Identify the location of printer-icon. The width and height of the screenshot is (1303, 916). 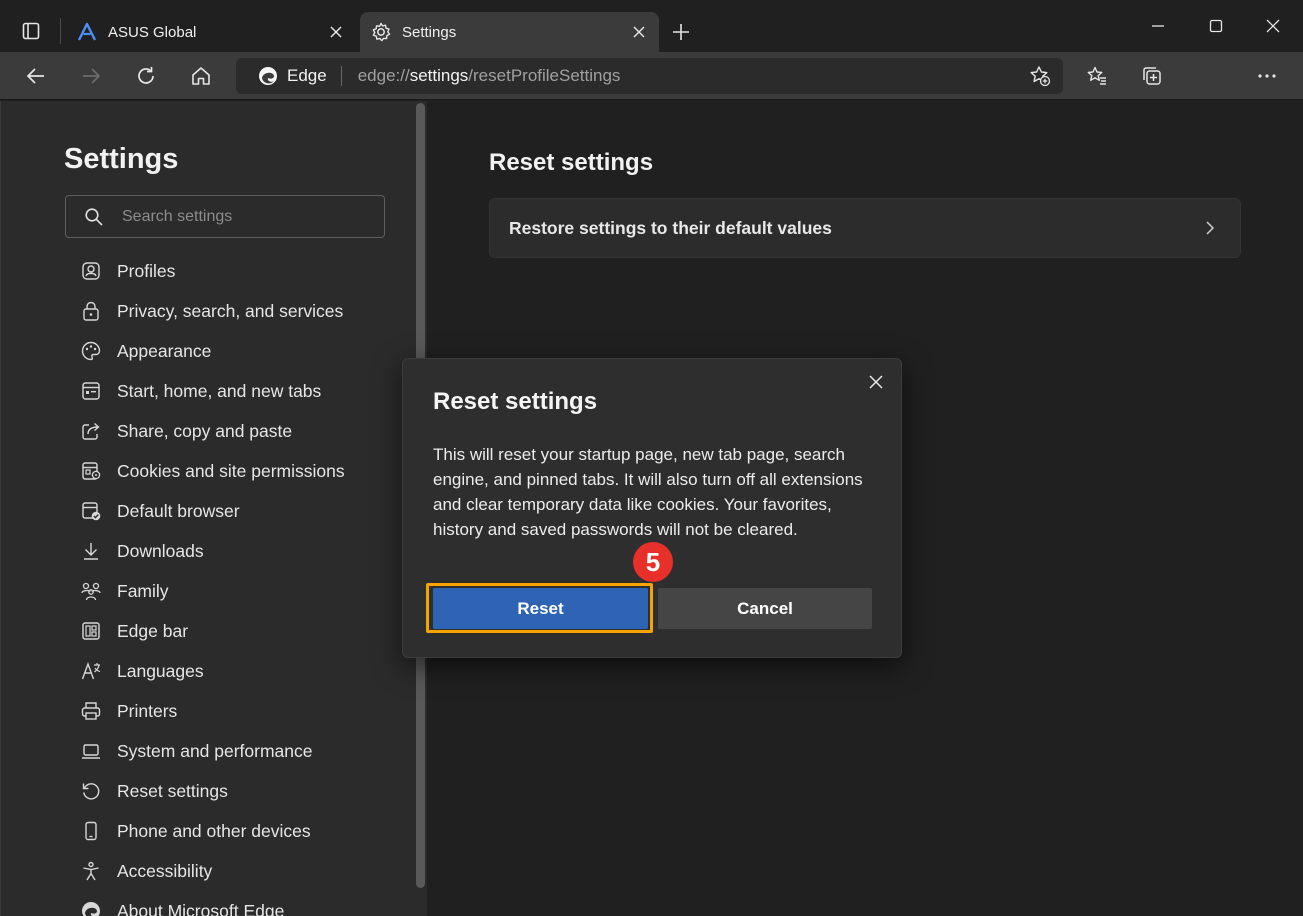
(91, 711).